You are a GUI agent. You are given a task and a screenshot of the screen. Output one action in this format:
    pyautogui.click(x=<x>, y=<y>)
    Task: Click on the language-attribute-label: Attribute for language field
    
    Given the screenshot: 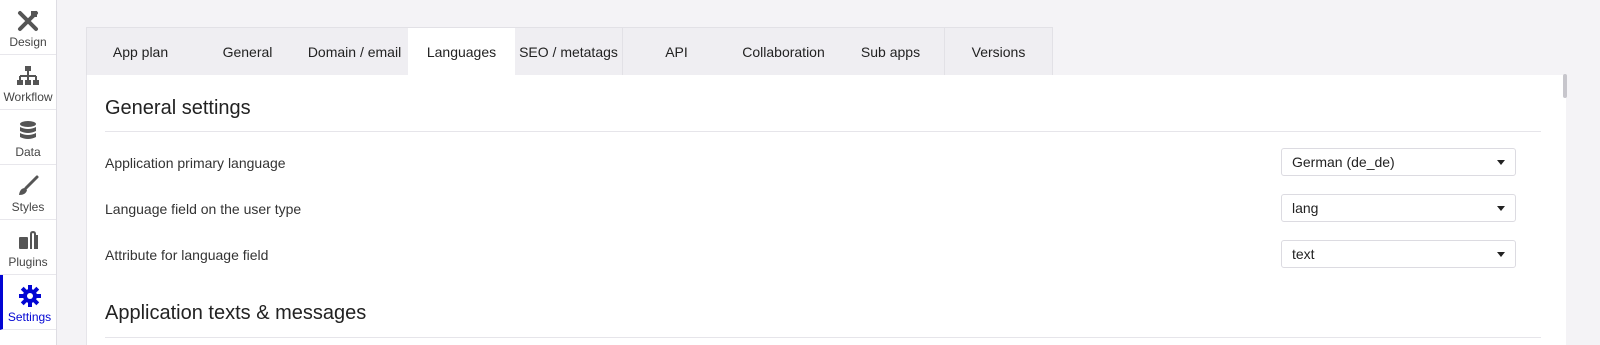 What is the action you would take?
    pyautogui.click(x=187, y=255)
    